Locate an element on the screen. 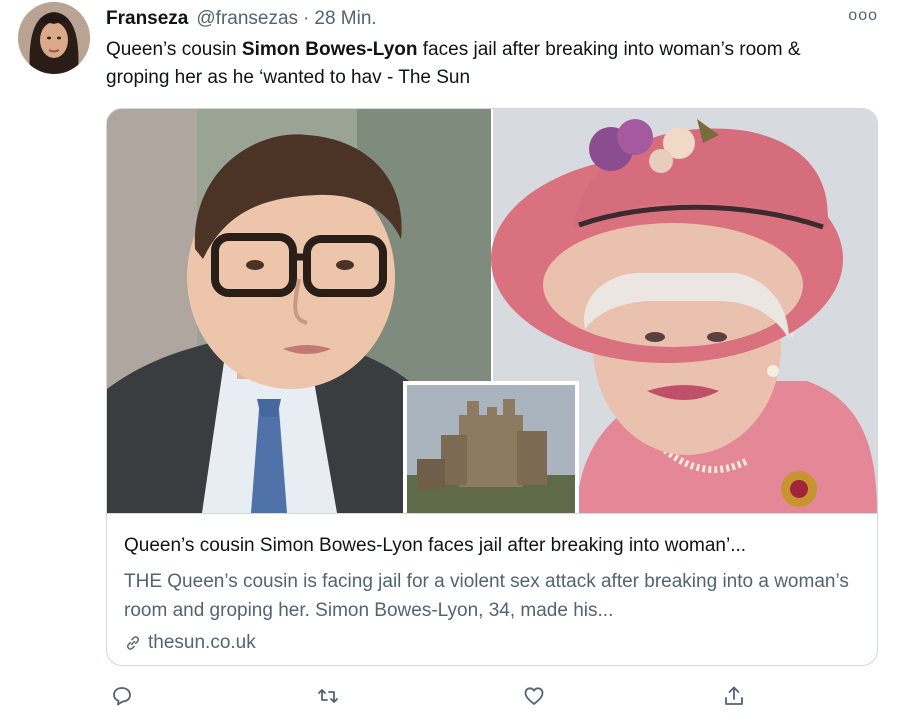 The width and height of the screenshot is (900, 726). tweet-header: Franseza @fransezas · 28 Min. is located at coordinates (483, 19).